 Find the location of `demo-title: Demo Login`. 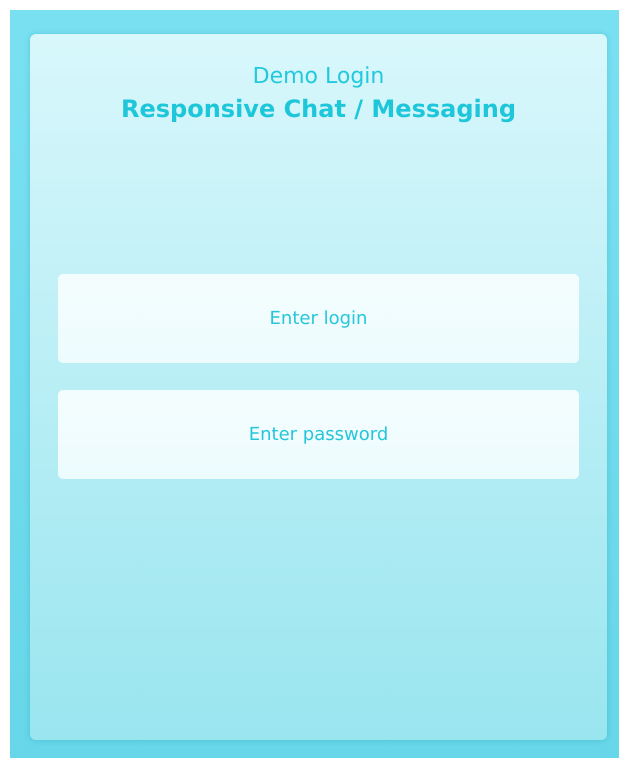

demo-title: Demo Login is located at coordinates (319, 77).